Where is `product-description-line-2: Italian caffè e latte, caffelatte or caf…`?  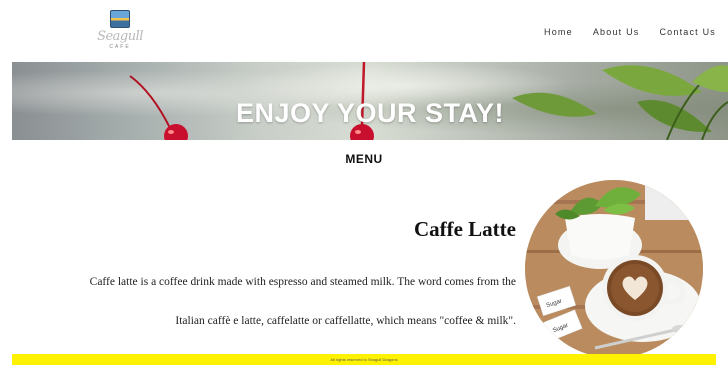 product-description-line-2: Italian caffè e latte, caffelatte or caf… is located at coordinates (345, 321).